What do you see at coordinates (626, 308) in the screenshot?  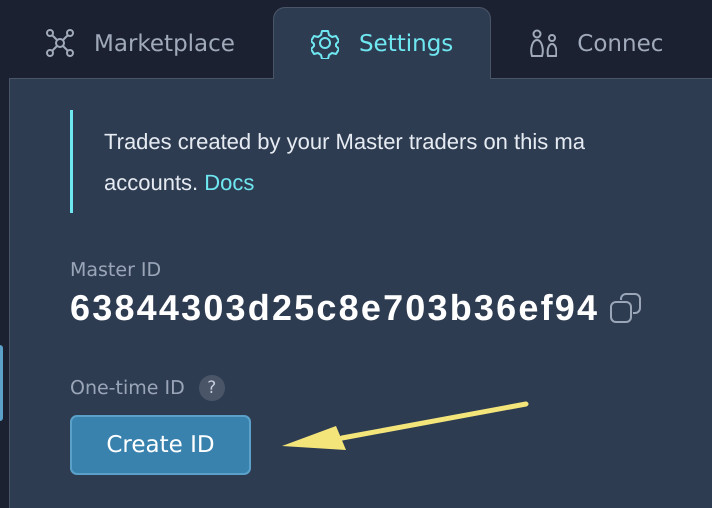 I see `copy-icon` at bounding box center [626, 308].